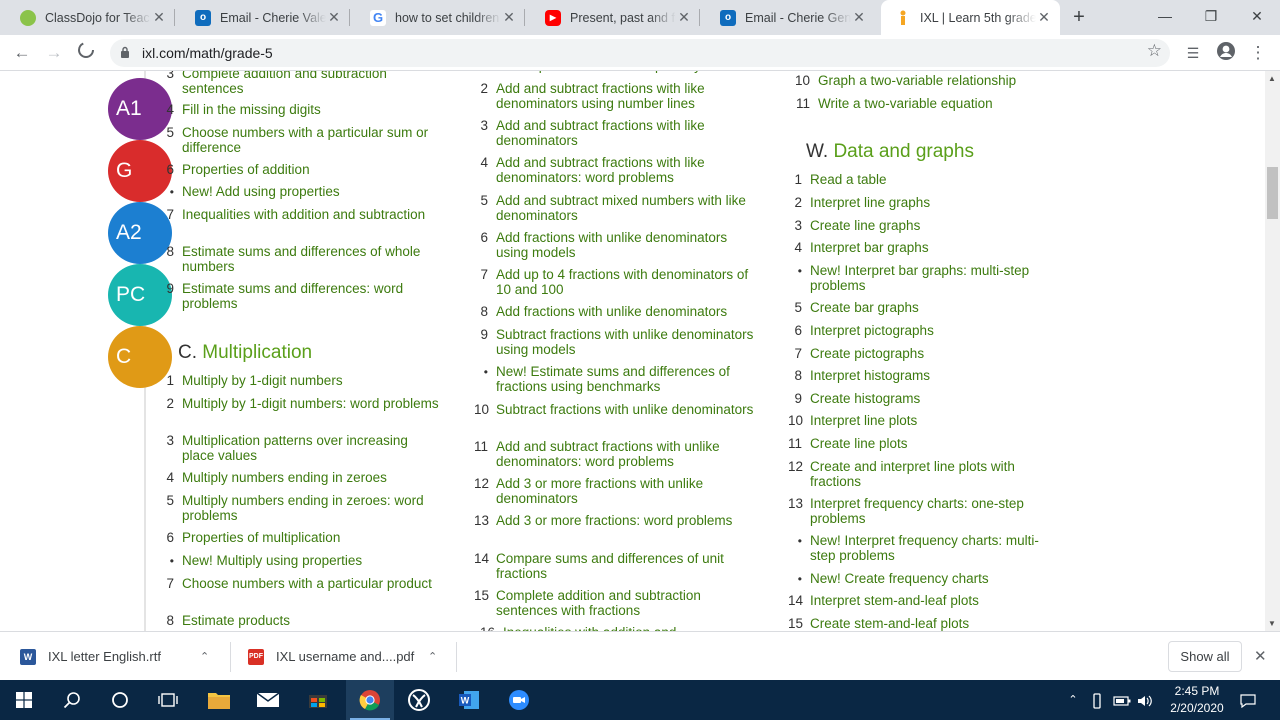 Image resolution: width=1280 pixels, height=720 pixels. Describe the element at coordinates (302, 538) in the screenshot. I see `skill-item: 6 Properties of multiplication` at that location.